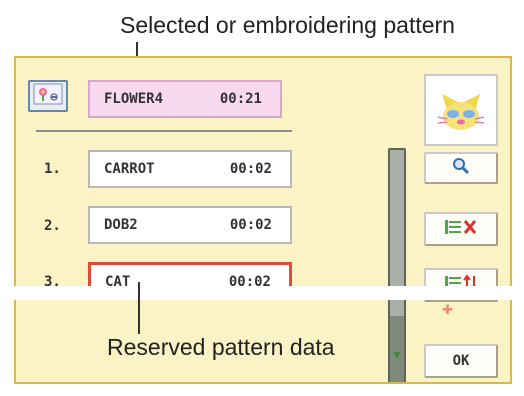 The image size is (524, 396). I want to click on selected-pattern-thumbnail, so click(48, 96).